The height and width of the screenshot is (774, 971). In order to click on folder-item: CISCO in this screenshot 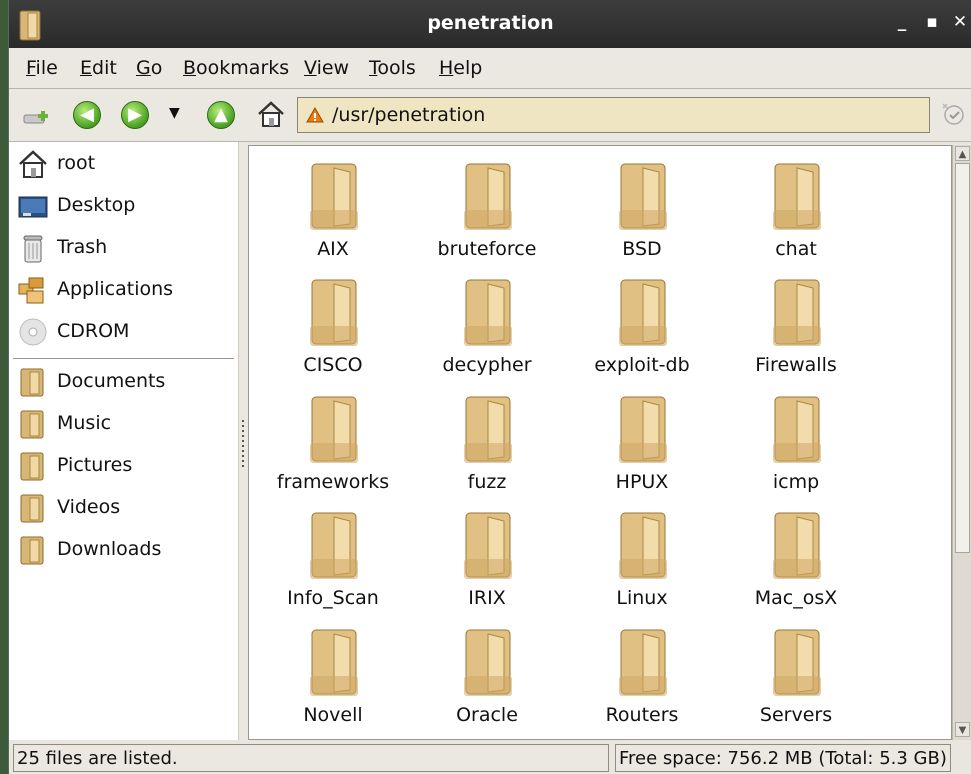, I will do `click(333, 321)`.